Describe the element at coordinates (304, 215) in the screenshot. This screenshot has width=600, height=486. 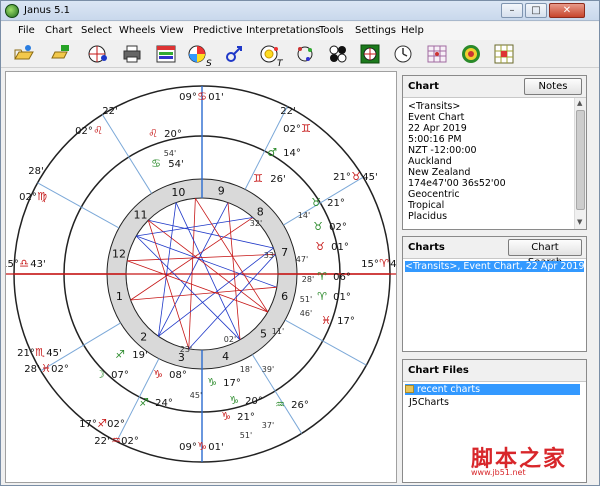
I see `planet-minute-label: 14'` at that location.